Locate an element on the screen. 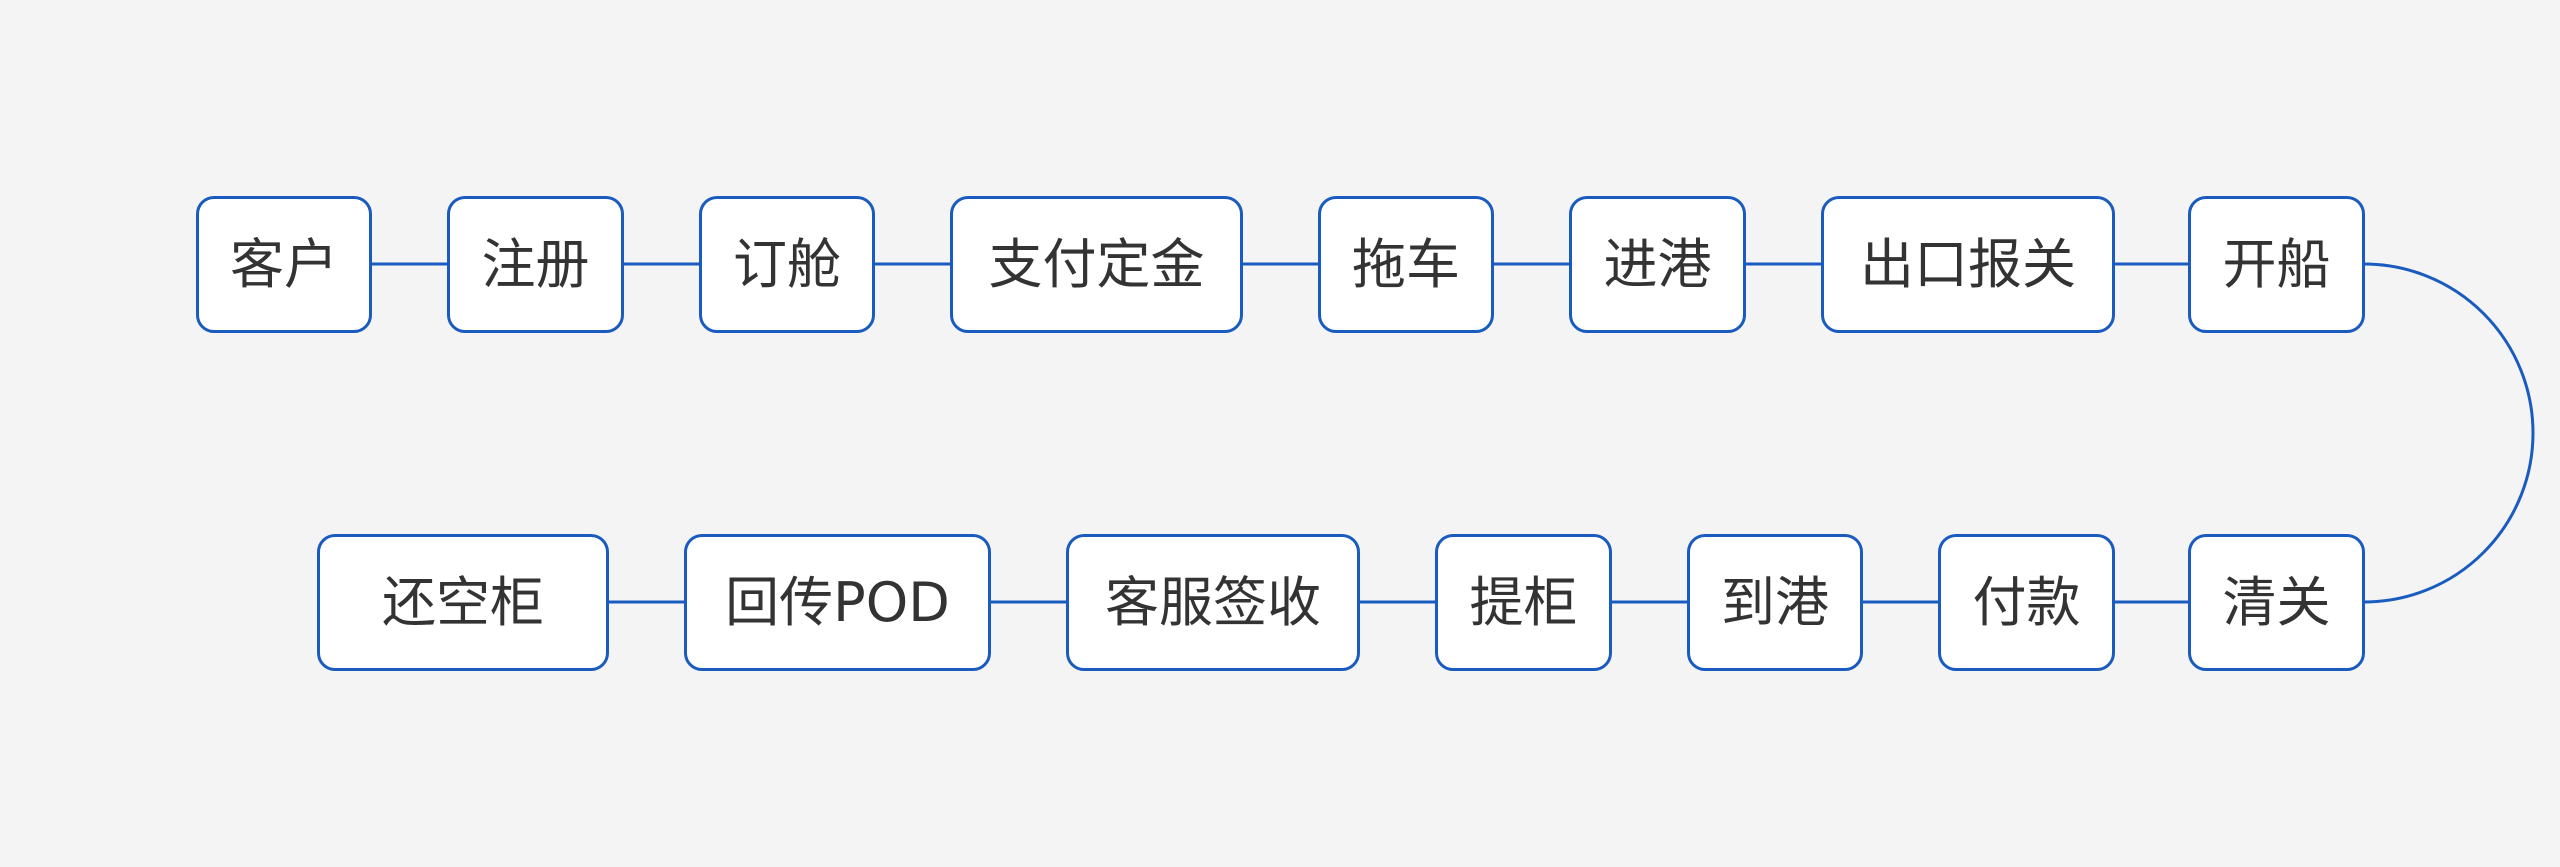 The width and height of the screenshot is (2560, 867). node-label: 付款 is located at coordinates (2026, 602).